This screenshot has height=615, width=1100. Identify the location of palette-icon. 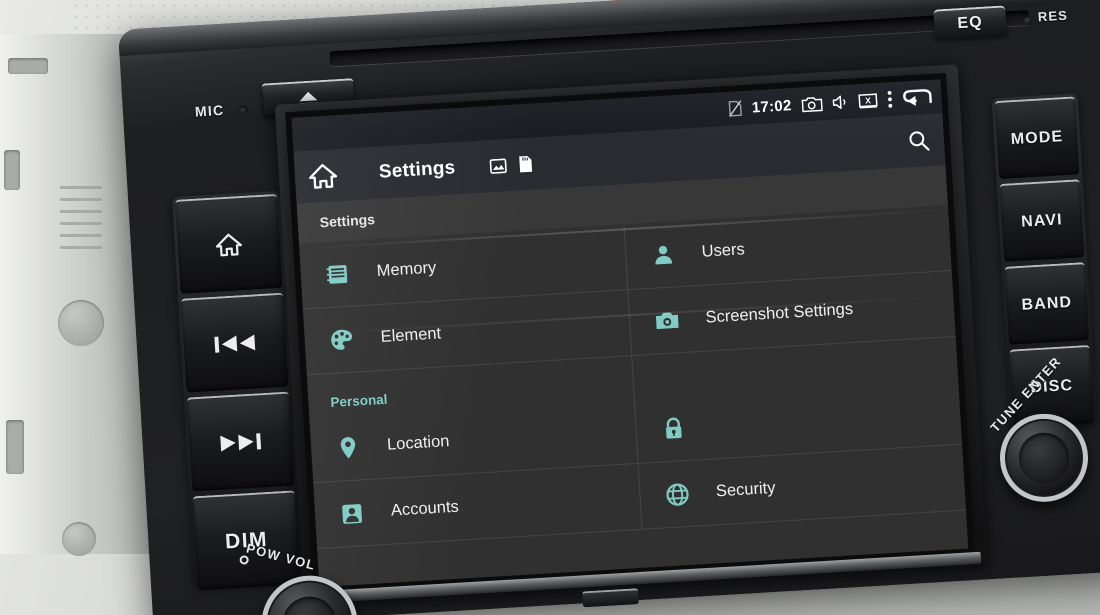
(342, 340).